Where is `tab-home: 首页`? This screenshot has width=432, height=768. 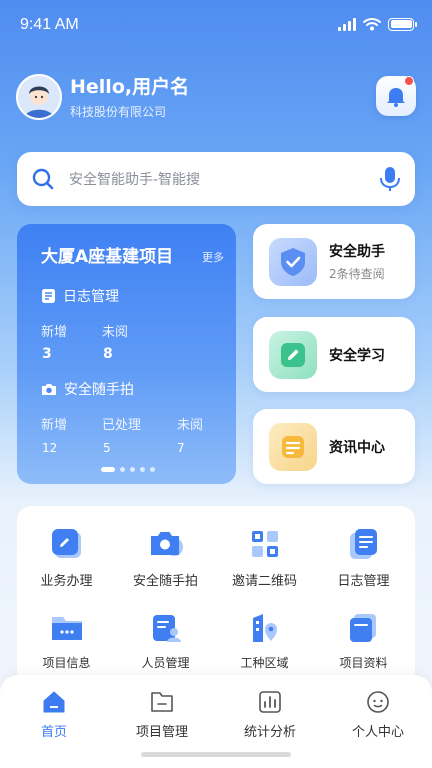
tab-home: 首页 is located at coordinates (54, 714).